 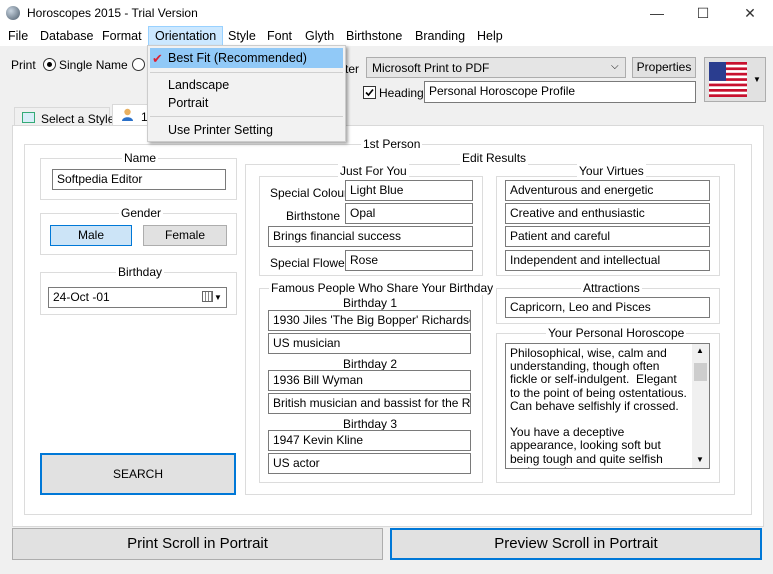 What do you see at coordinates (757, 79) in the screenshot?
I see `flag-dropdown-icon: ▼` at bounding box center [757, 79].